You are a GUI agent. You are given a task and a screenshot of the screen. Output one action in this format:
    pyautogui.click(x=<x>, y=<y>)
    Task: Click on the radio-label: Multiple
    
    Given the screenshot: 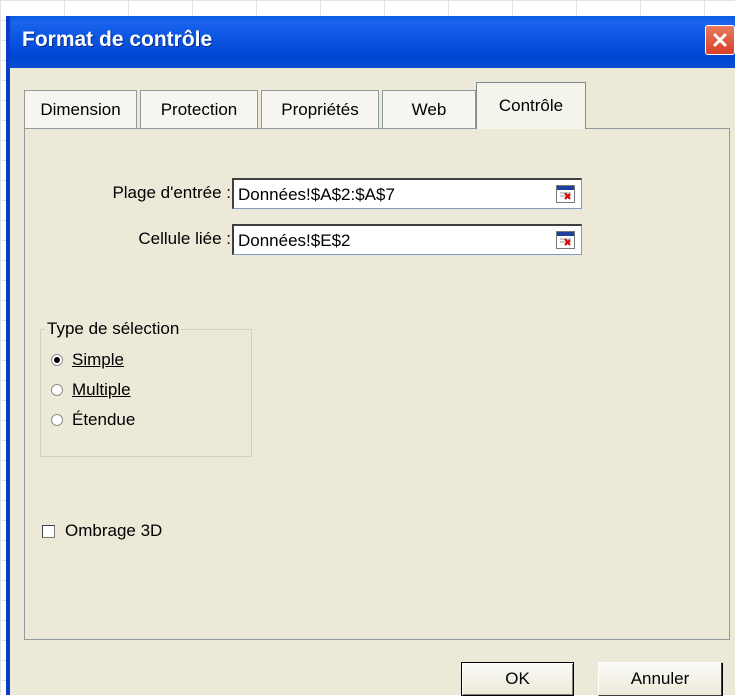 What is the action you would take?
    pyautogui.click(x=101, y=389)
    